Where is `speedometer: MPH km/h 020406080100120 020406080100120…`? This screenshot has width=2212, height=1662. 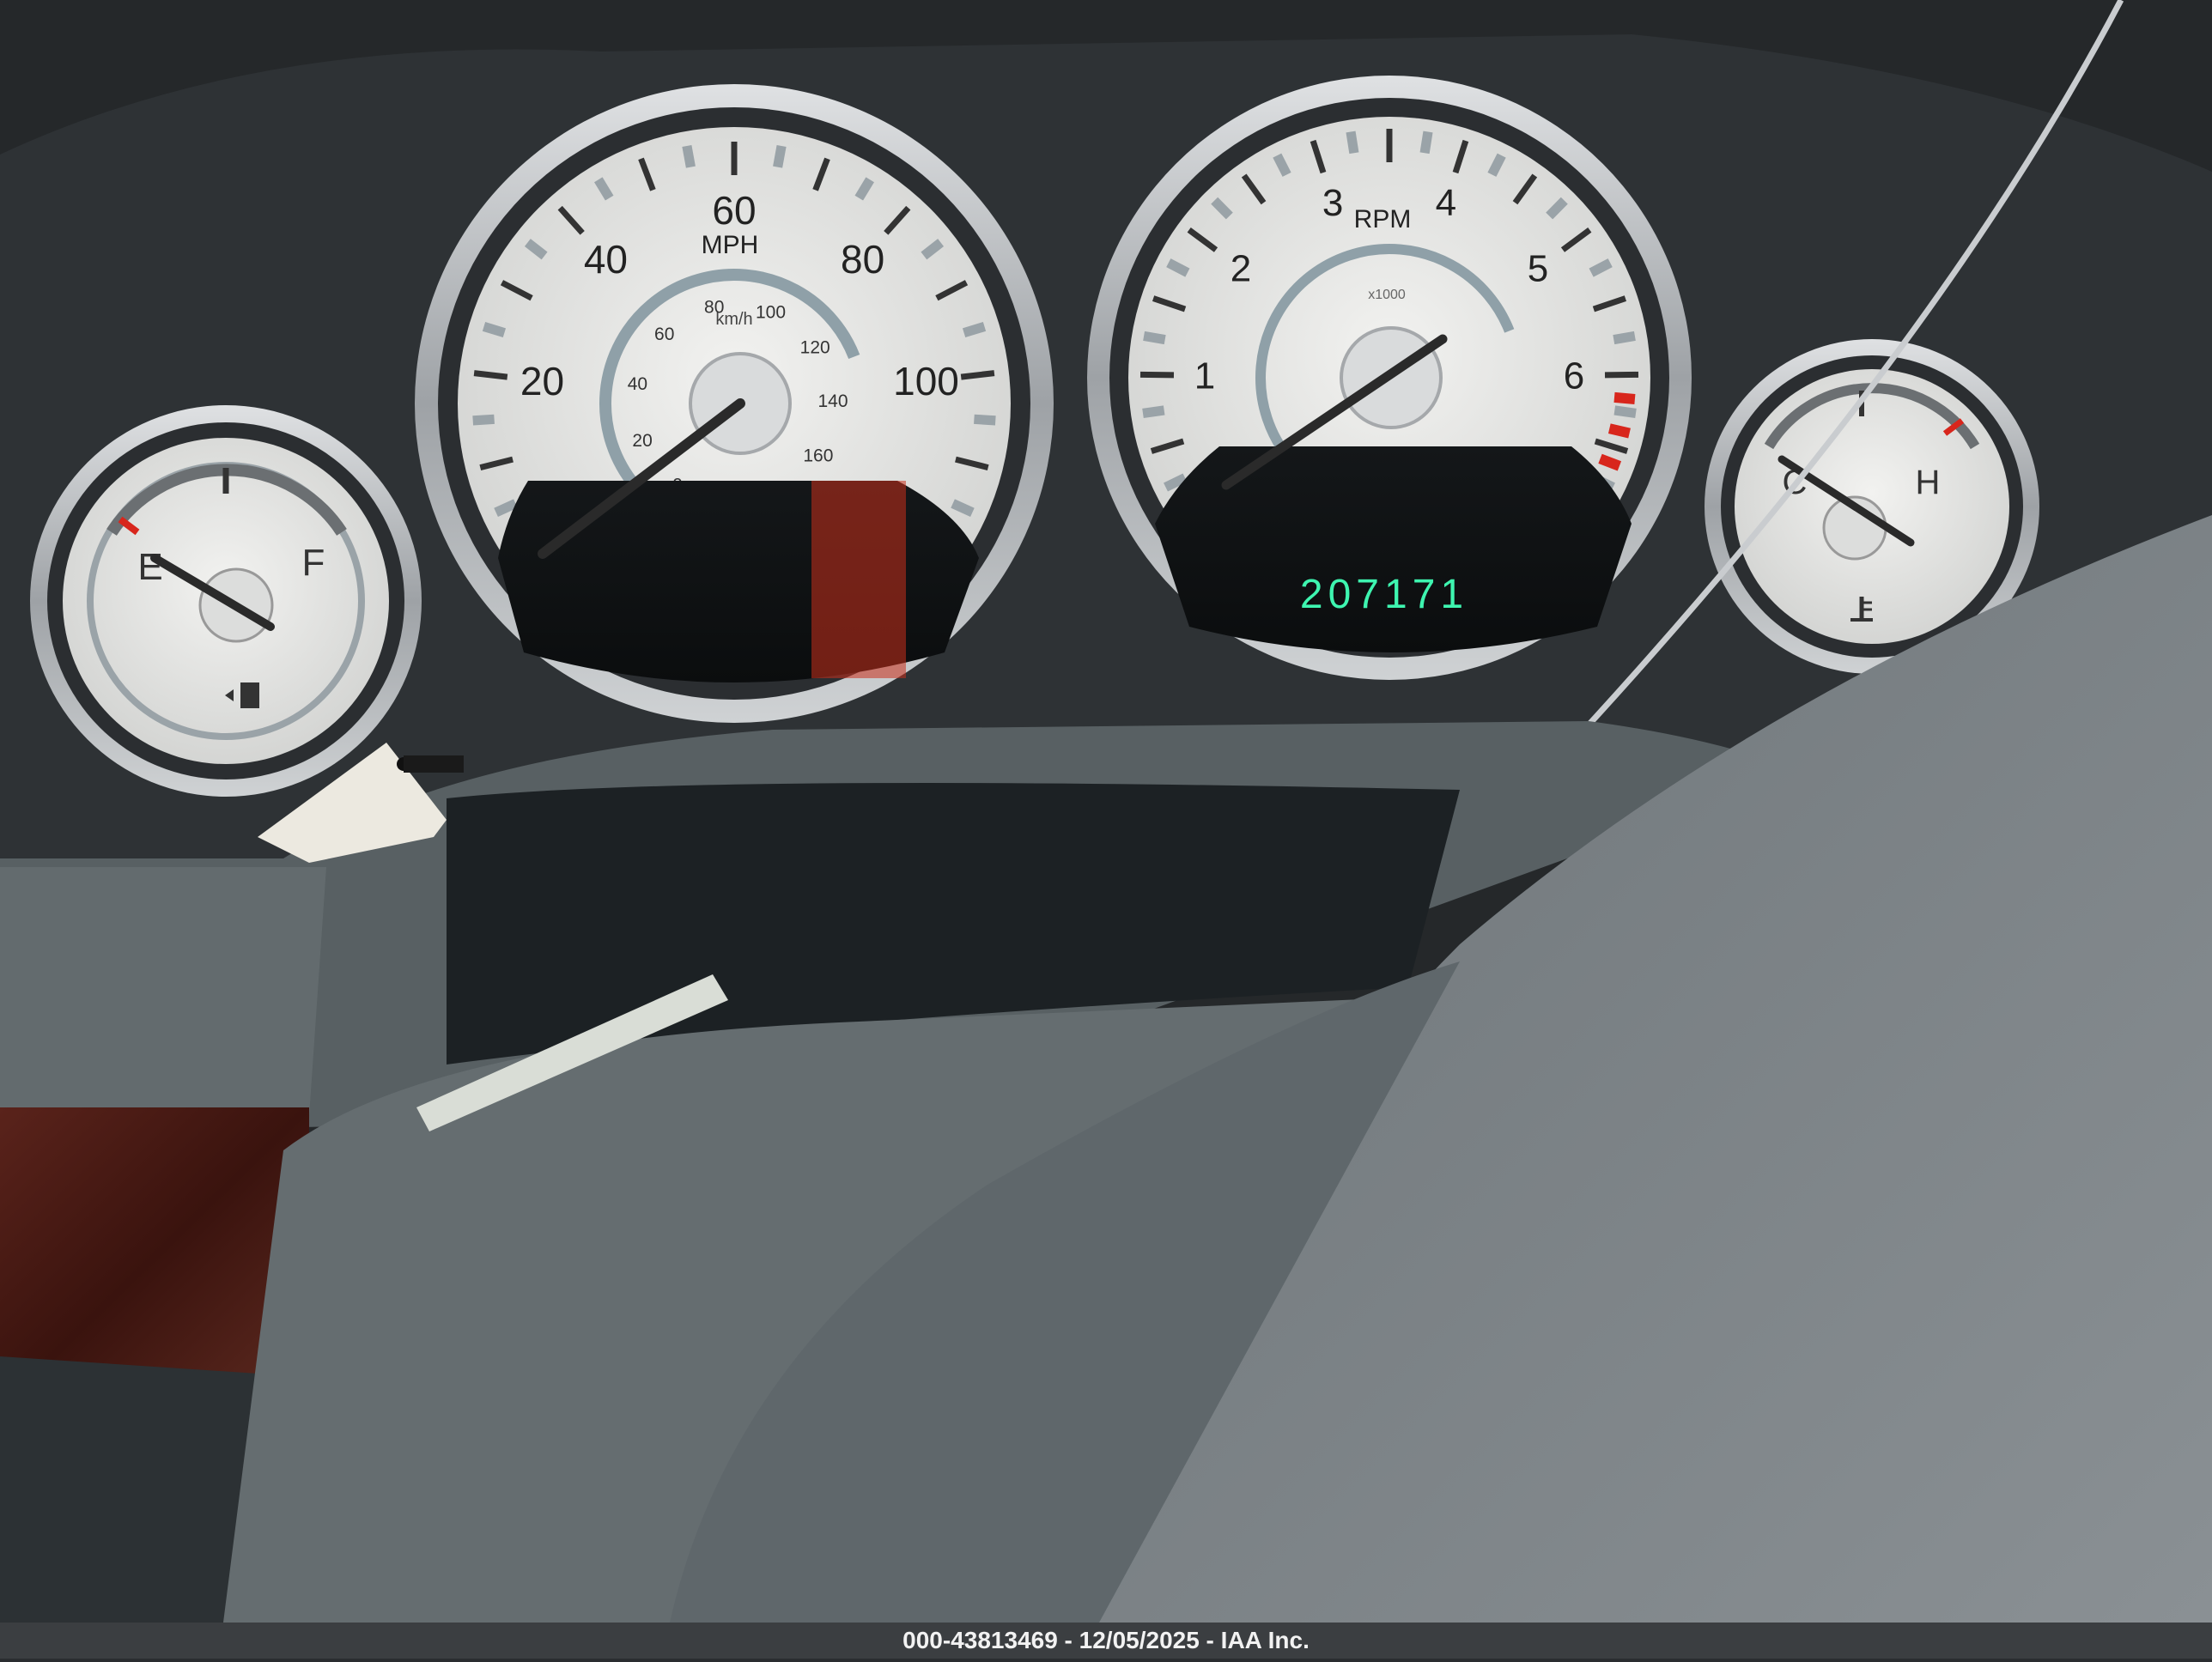
speedometer: MPH km/h 020406080100120 020406080100120… is located at coordinates (734, 404).